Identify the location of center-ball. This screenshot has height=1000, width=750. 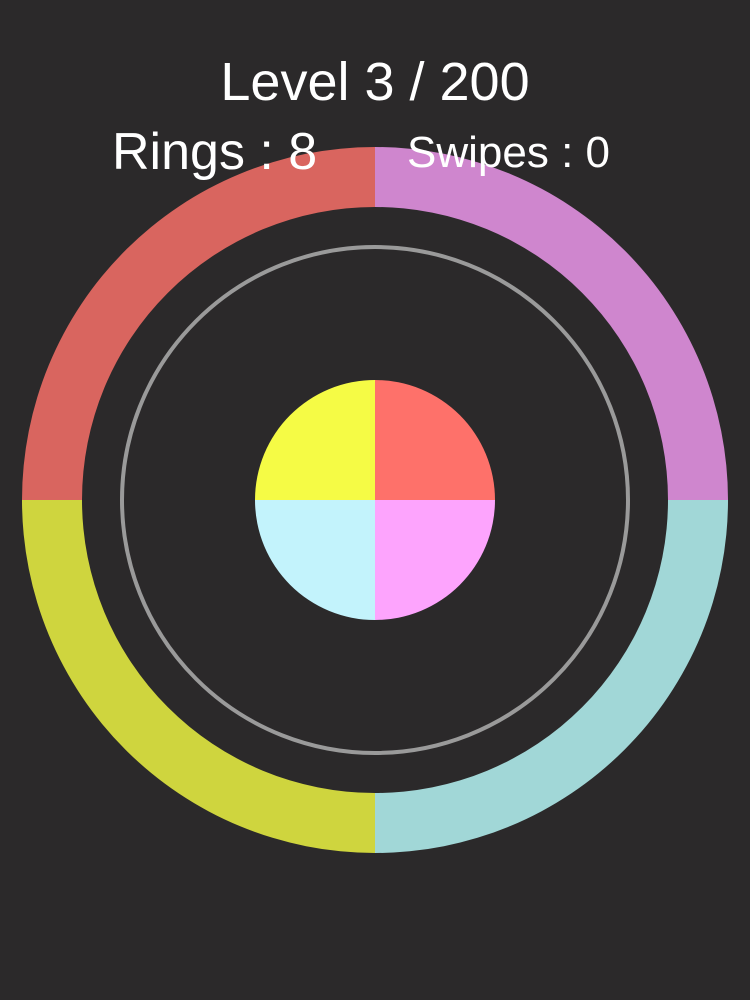
(375, 500).